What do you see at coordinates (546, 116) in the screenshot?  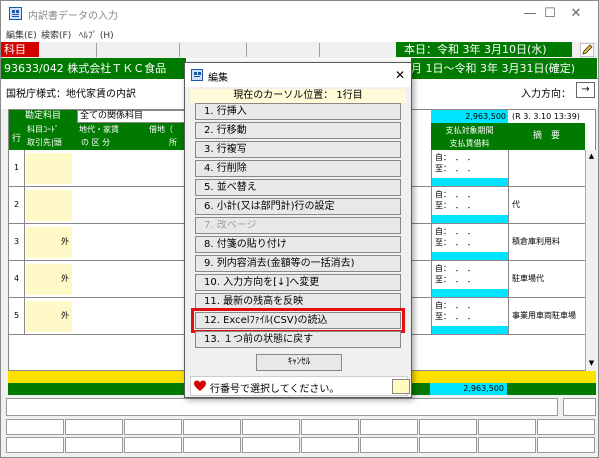 I see `revision-timestamp: (R 3. 3.10 13:39)` at bounding box center [546, 116].